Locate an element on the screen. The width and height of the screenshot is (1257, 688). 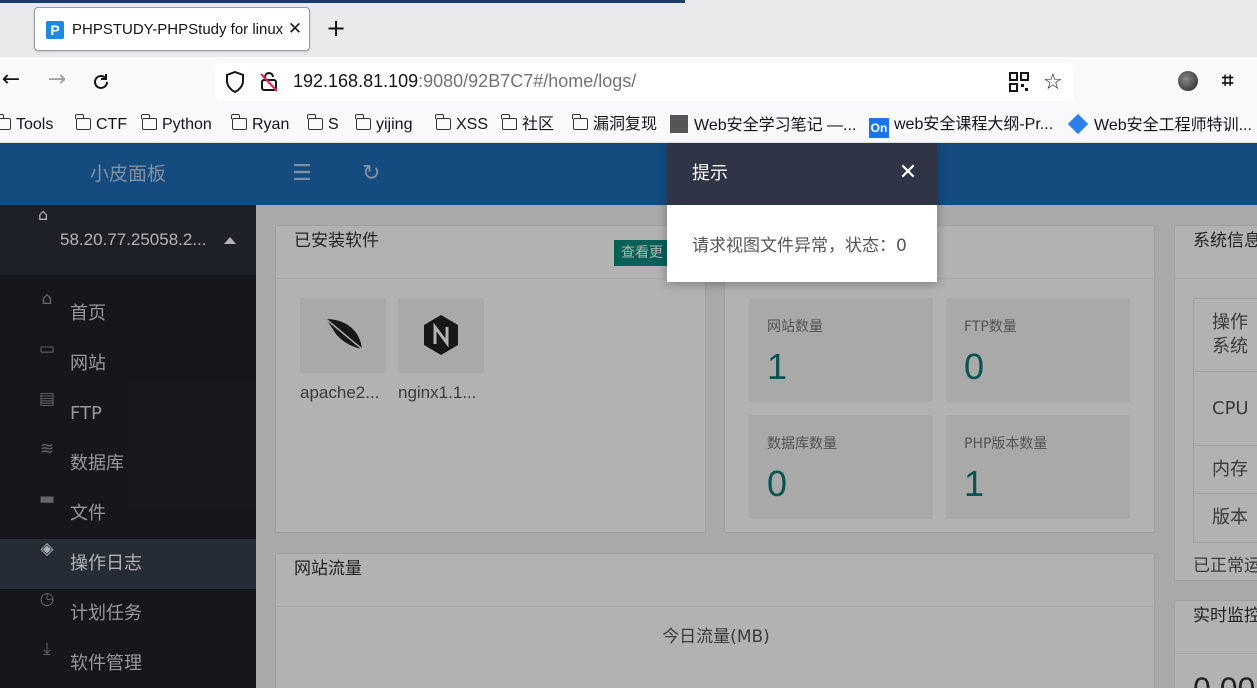
extension-icon: ⌗ is located at coordinates (1227, 80).